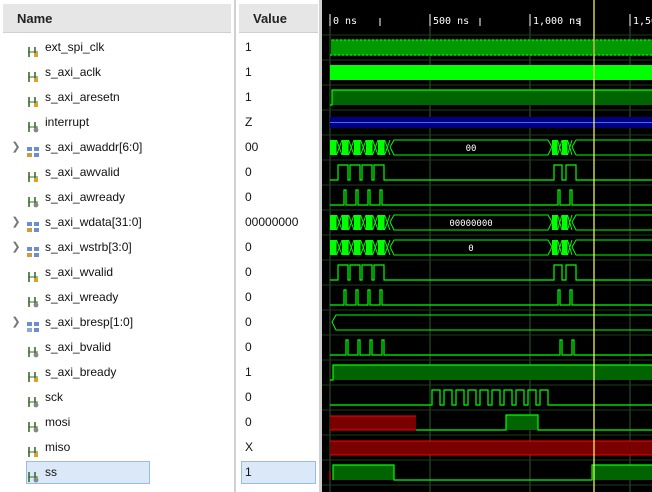  What do you see at coordinates (117, 197) in the screenshot?
I see `signal-row-s_axi_awready: s_axi_awready` at bounding box center [117, 197].